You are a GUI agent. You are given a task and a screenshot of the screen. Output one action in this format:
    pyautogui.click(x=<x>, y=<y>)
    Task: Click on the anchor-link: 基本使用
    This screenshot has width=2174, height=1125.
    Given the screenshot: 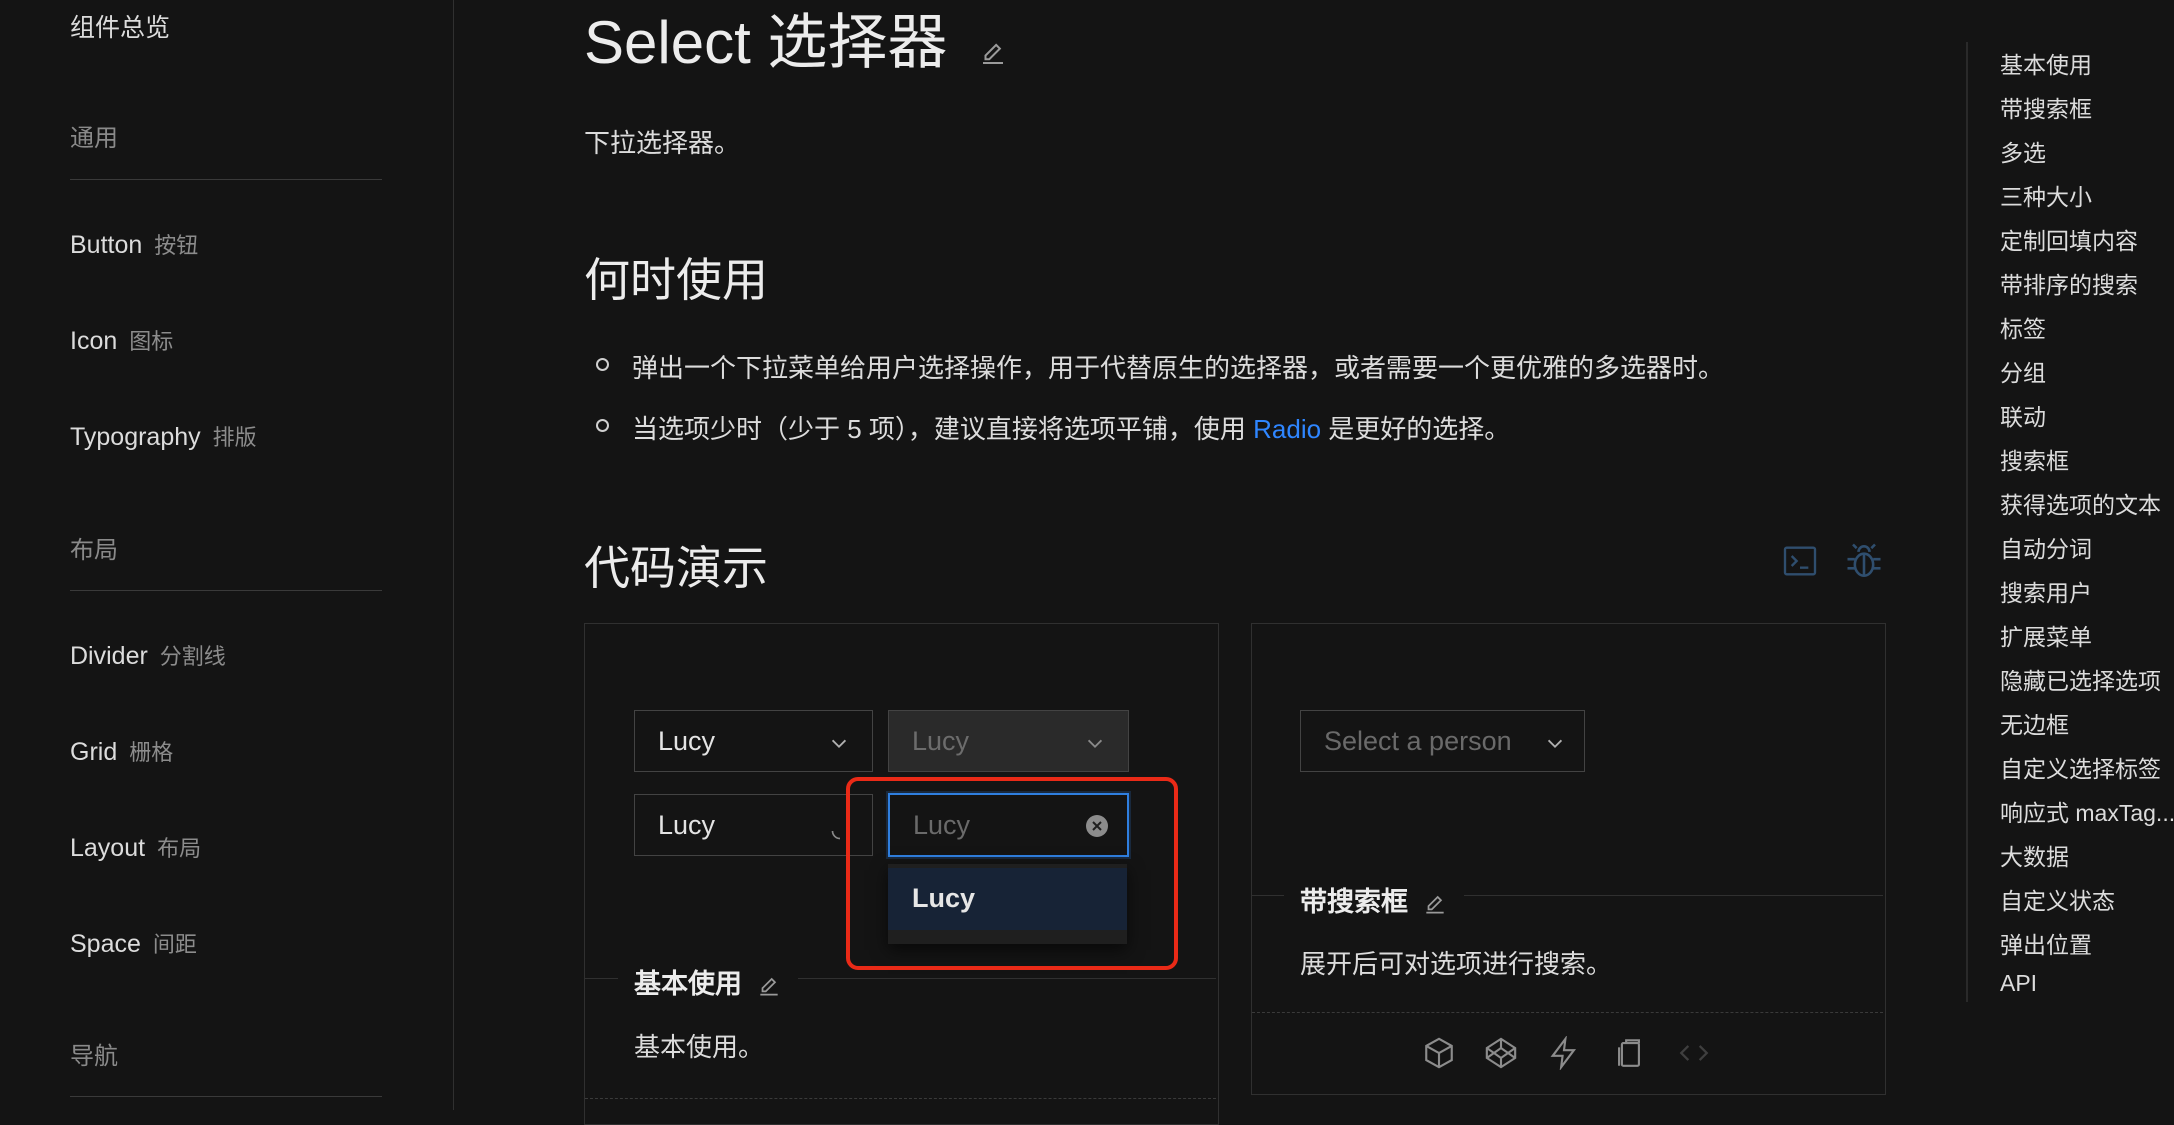 What is the action you would take?
    pyautogui.click(x=2046, y=63)
    